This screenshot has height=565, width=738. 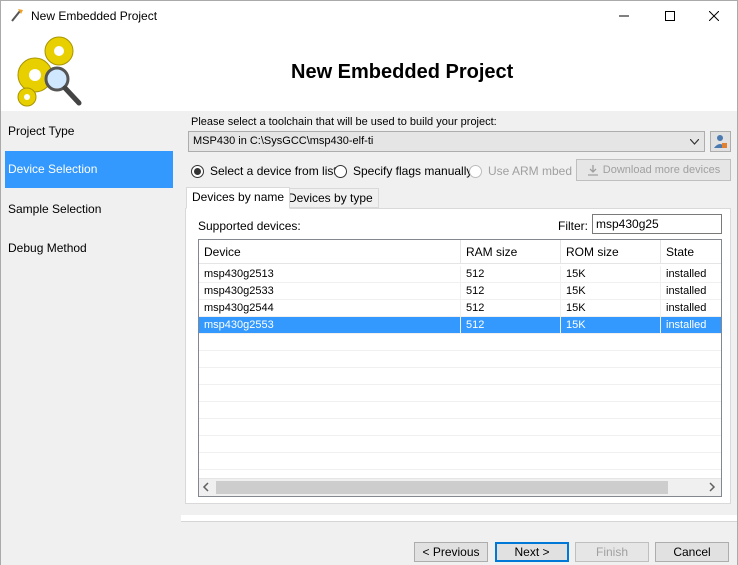 What do you see at coordinates (446, 141) in the screenshot?
I see `toolchain-dropdown: MSP430 in C:\SysGCC\msp430-elf-ti` at bounding box center [446, 141].